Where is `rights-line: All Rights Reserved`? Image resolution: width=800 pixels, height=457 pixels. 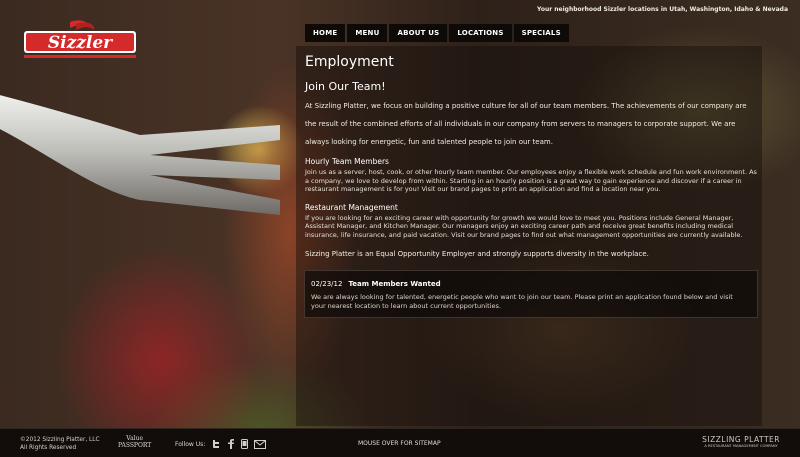 rights-line: All Rights Reserved is located at coordinates (48, 448).